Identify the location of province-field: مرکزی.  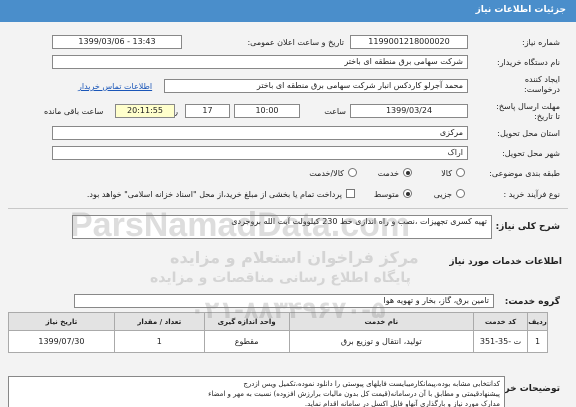
(260, 133).